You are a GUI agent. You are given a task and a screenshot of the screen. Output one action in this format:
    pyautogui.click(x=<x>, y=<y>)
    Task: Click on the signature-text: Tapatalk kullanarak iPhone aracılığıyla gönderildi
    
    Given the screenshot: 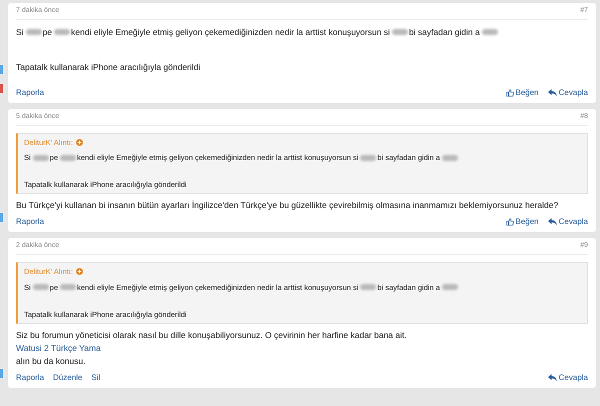 What is the action you would take?
    pyautogui.click(x=108, y=67)
    